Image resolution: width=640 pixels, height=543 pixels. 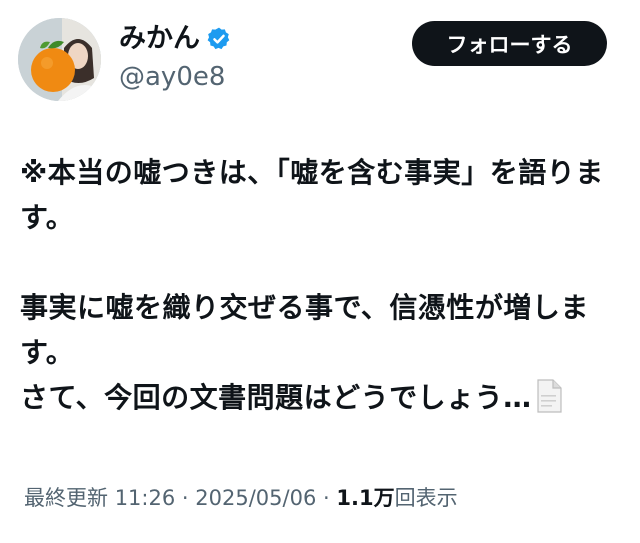 What do you see at coordinates (365, 498) in the screenshot?
I see `views-count: 1.1万` at bounding box center [365, 498].